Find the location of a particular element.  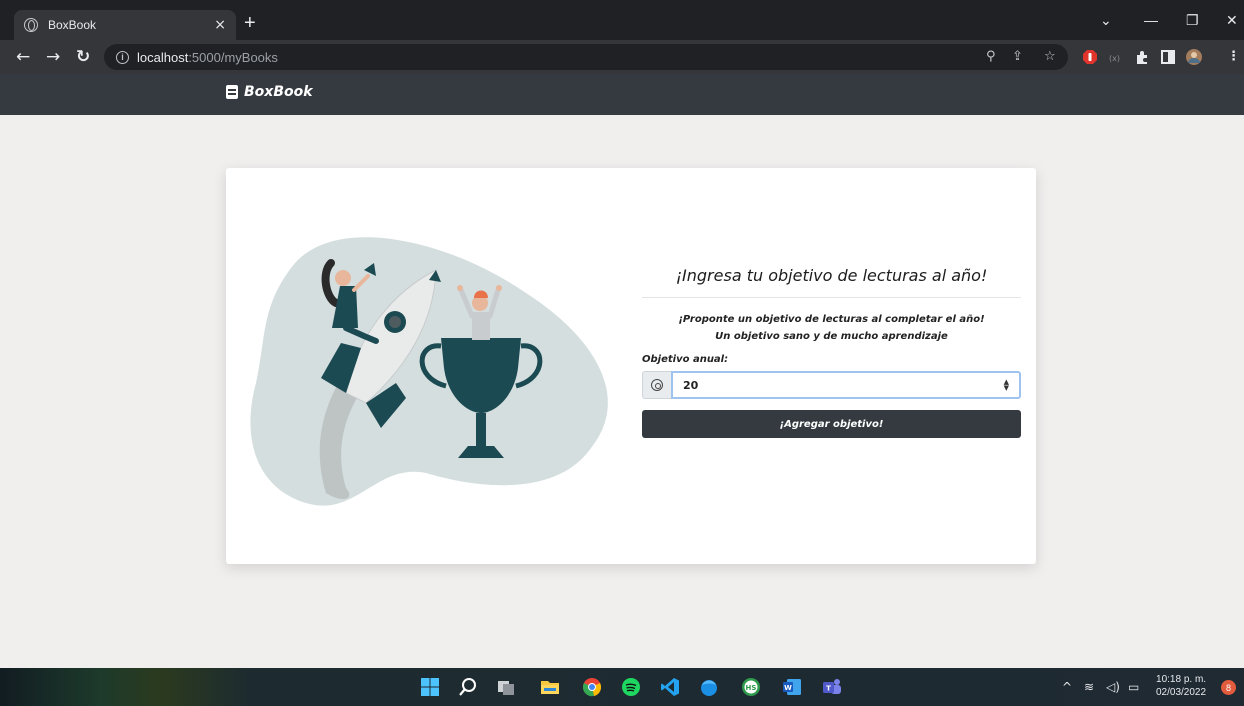

target-icon is located at coordinates (657, 385).